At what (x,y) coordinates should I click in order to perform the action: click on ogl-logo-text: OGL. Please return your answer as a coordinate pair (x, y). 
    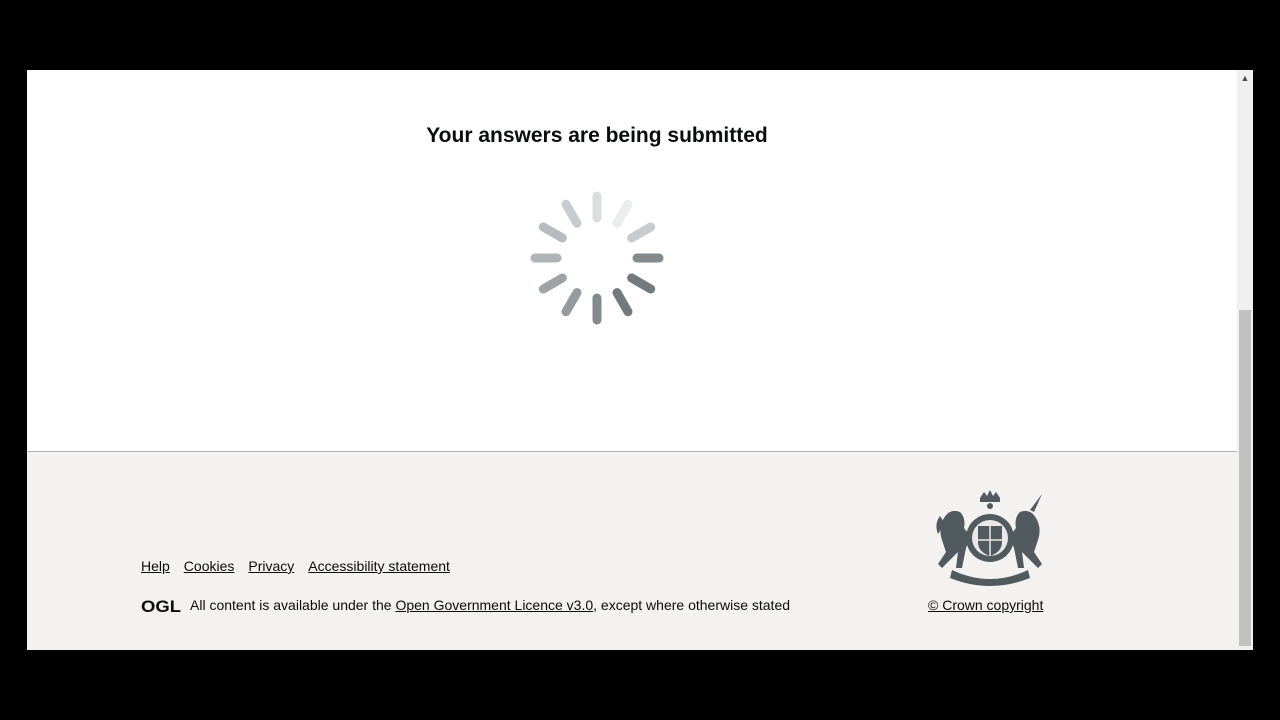
    Looking at the image, I should click on (161, 605).